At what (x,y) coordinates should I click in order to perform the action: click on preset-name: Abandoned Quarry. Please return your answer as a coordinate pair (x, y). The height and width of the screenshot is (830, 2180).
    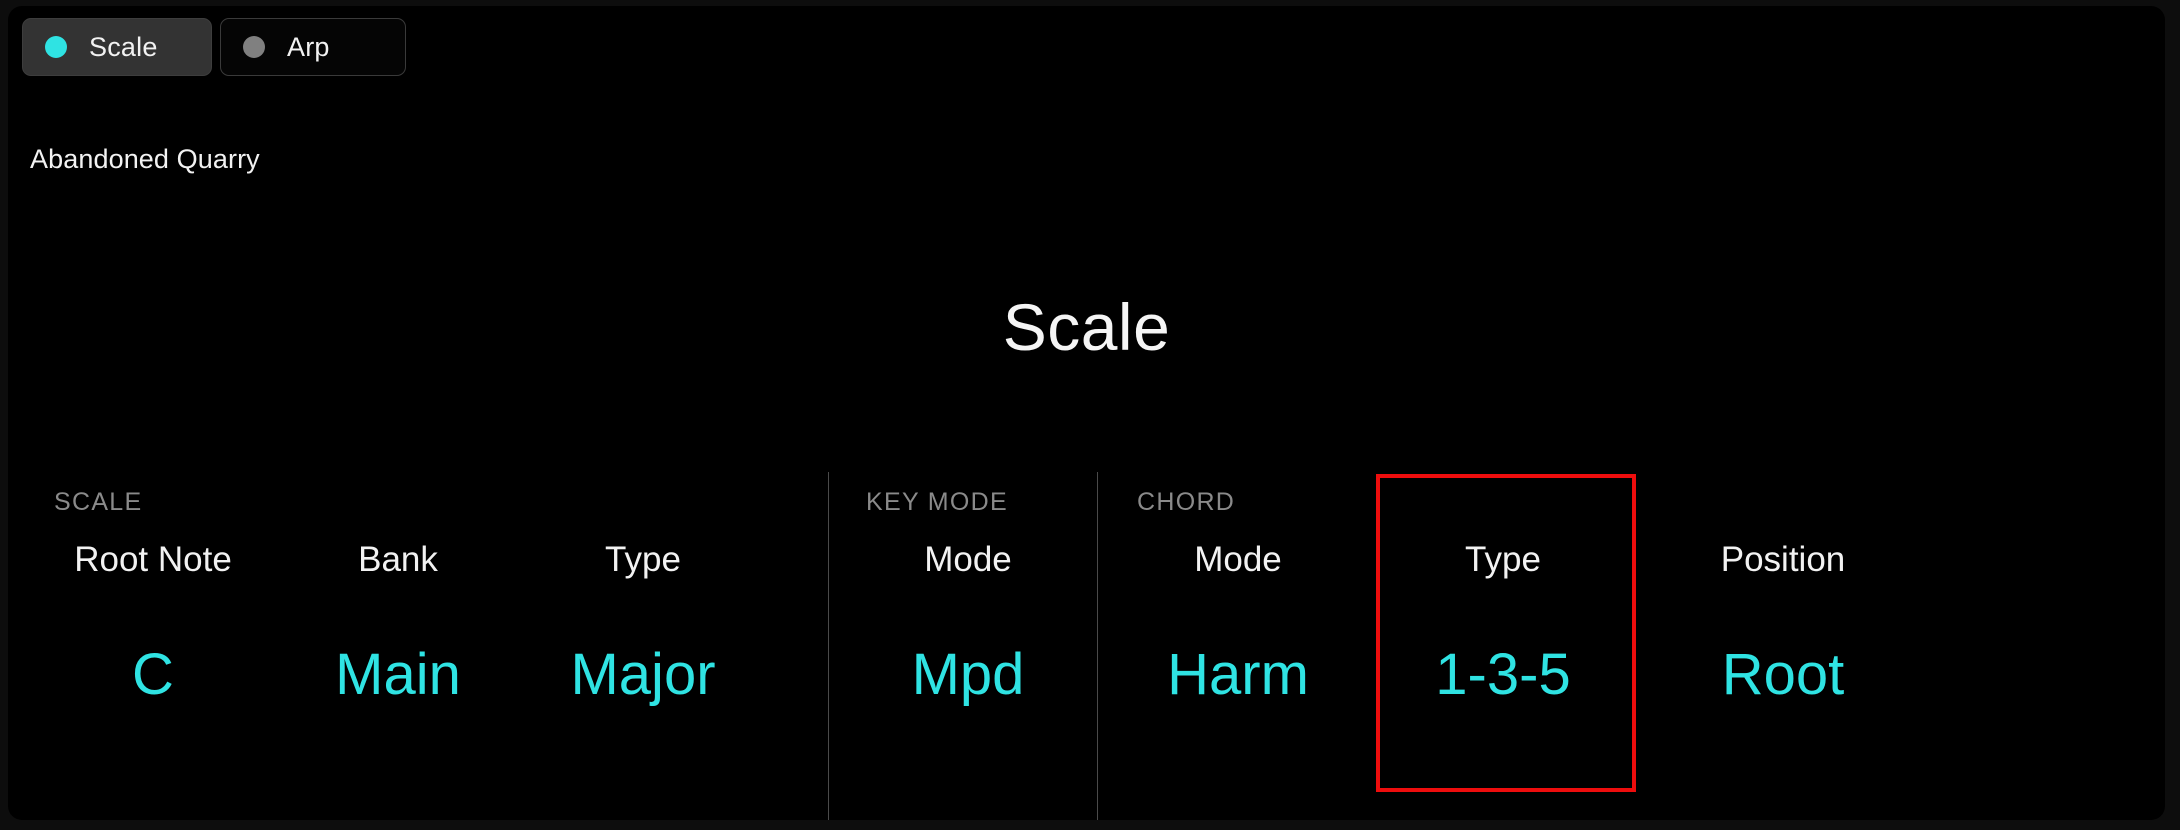
    Looking at the image, I should click on (145, 159).